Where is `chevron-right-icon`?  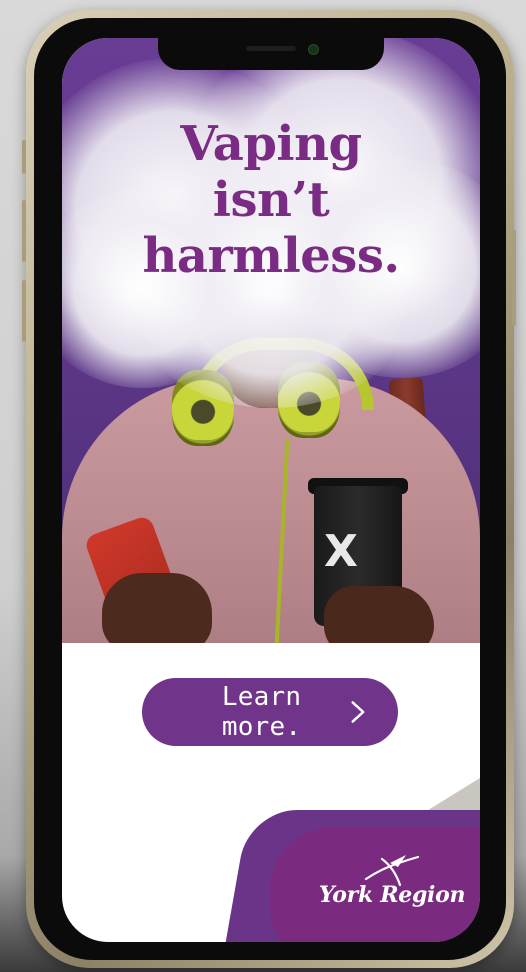 chevron-right-icon is located at coordinates (358, 712).